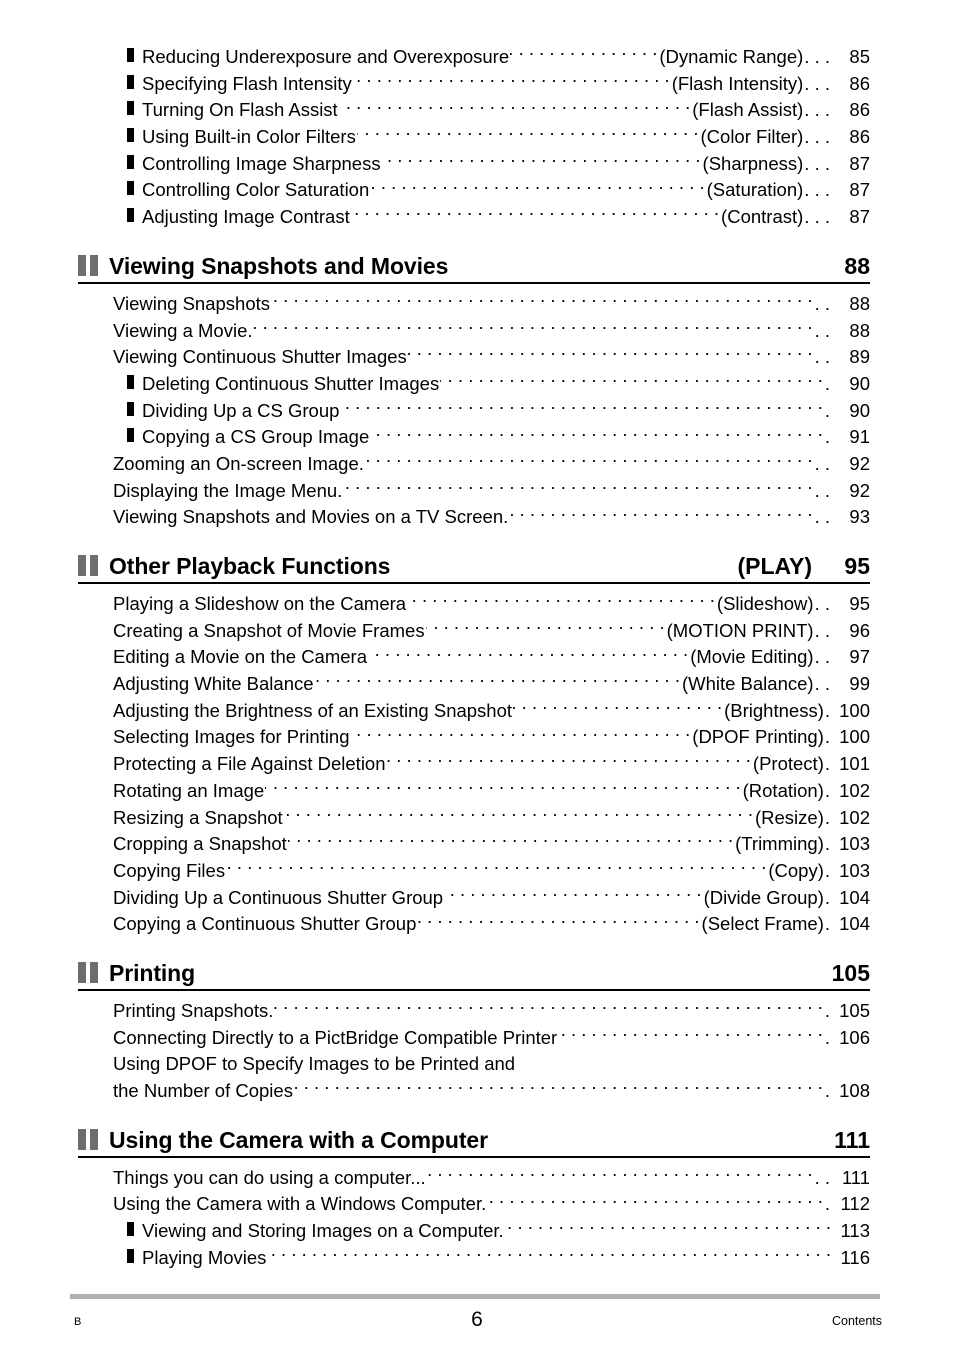  Describe the element at coordinates (859, 437) in the screenshot. I see `toc-entry-page: 91` at that location.